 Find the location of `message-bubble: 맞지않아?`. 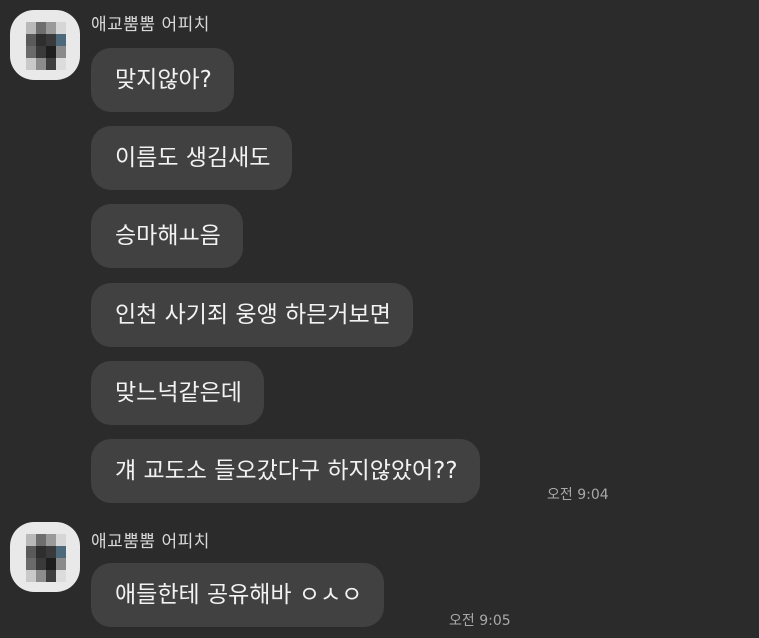

message-bubble: 맞지않아? is located at coordinates (162, 80).